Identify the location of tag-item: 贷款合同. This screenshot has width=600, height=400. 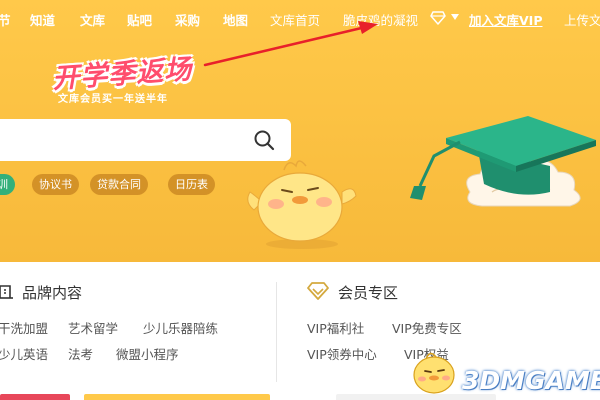
(119, 184).